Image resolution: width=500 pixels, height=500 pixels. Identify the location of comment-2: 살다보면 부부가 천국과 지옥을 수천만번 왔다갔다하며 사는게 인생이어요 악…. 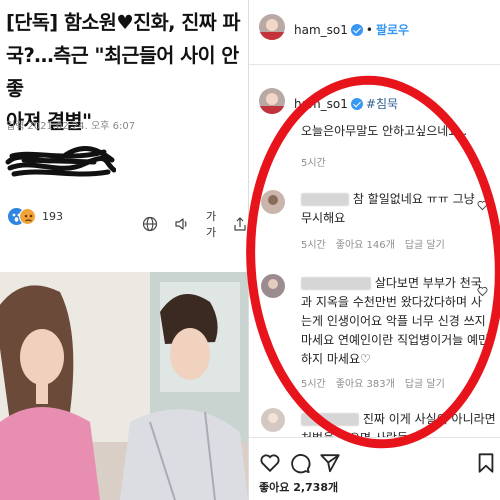
(396, 321).